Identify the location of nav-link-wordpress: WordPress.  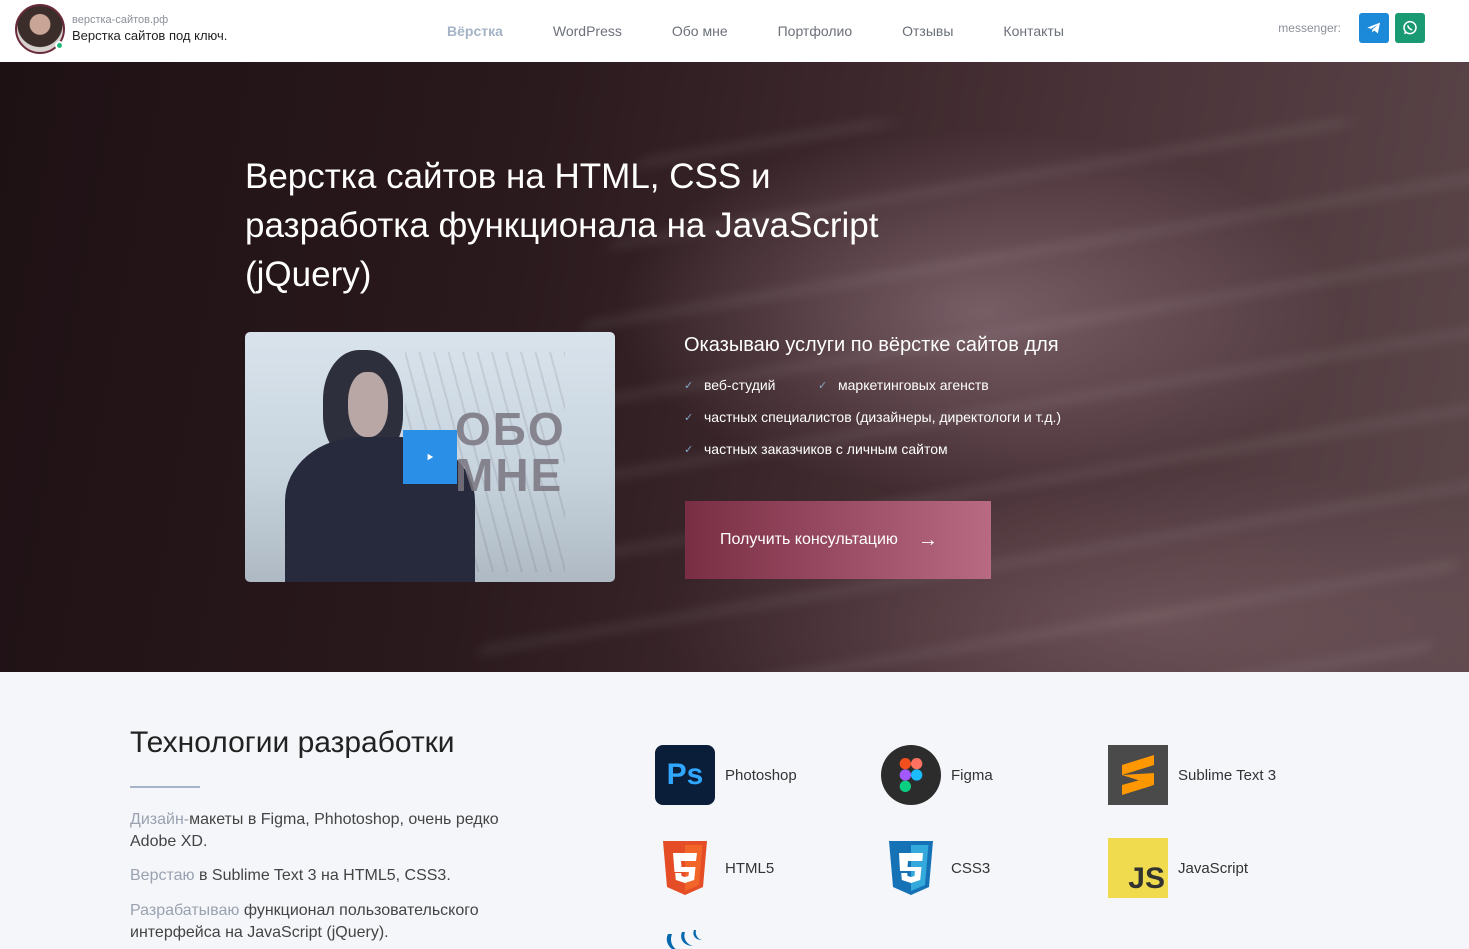
(587, 31).